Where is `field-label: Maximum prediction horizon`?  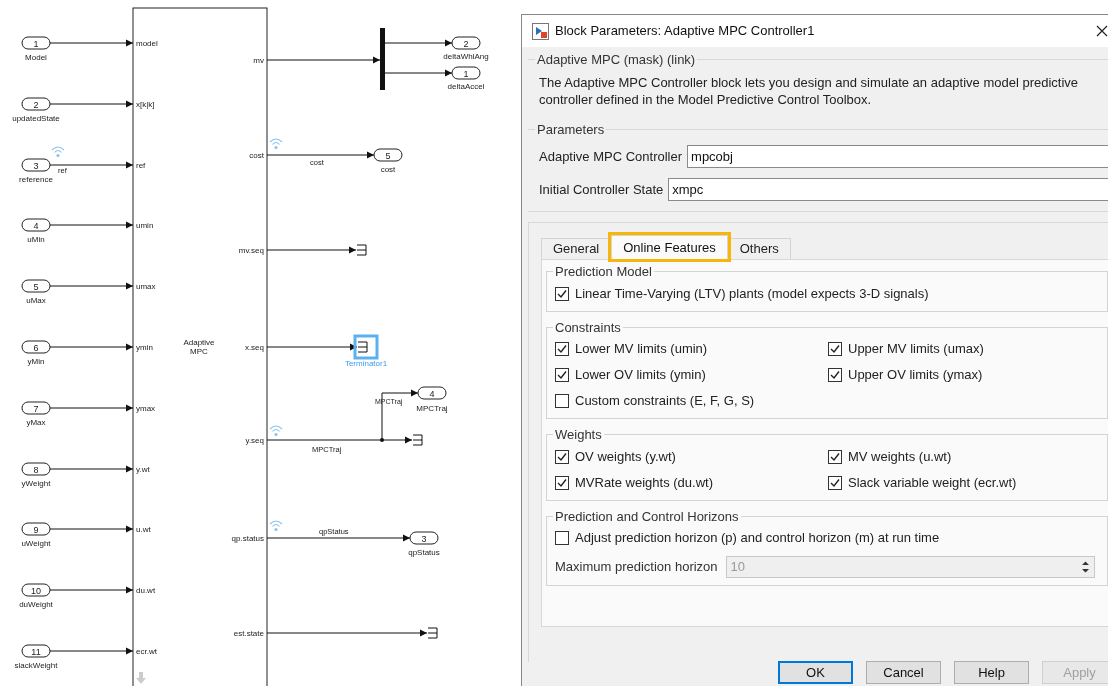 field-label: Maximum prediction horizon is located at coordinates (636, 567).